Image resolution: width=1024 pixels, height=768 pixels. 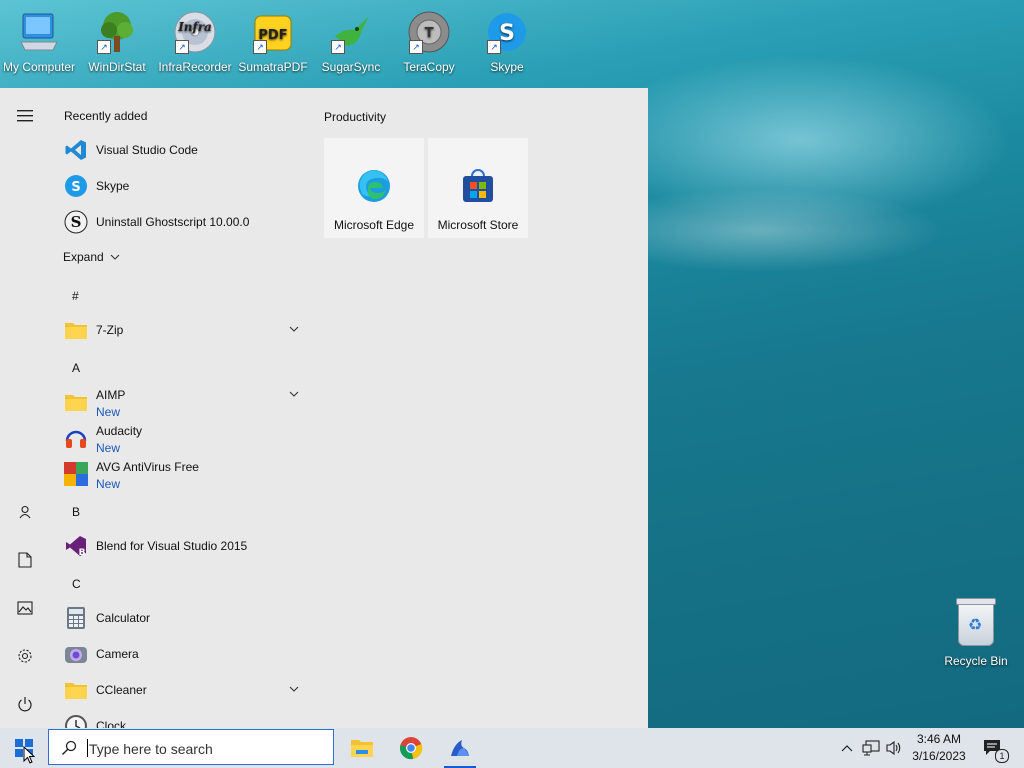 I want to click on recycle-bin-label: Recycle Bin, so click(x=976, y=661).